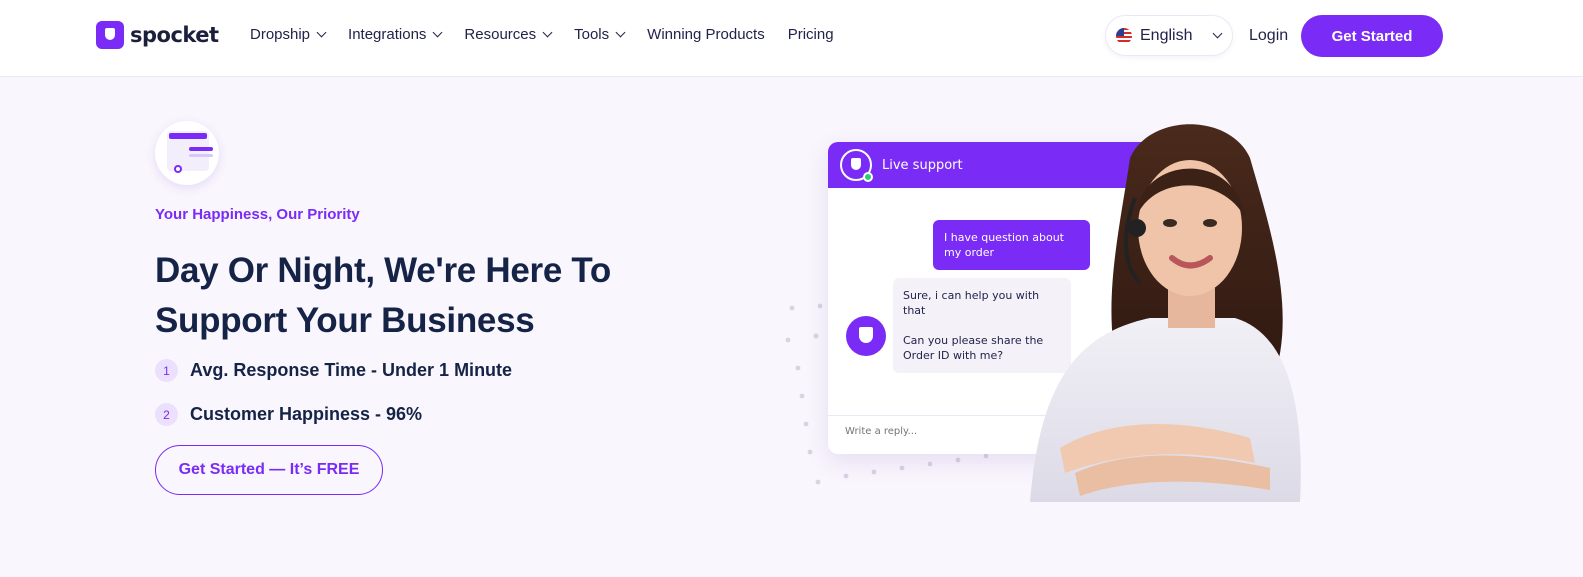 The height and width of the screenshot is (577, 1583). I want to click on get-started-free-button: Get Started — It’s FREE, so click(269, 470).